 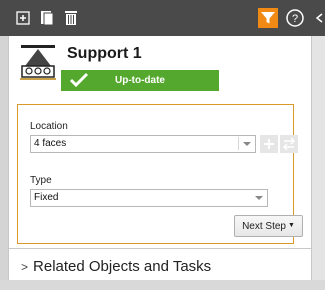 What do you see at coordinates (162, 18) in the screenshot?
I see `toolbar: ?` at bounding box center [162, 18].